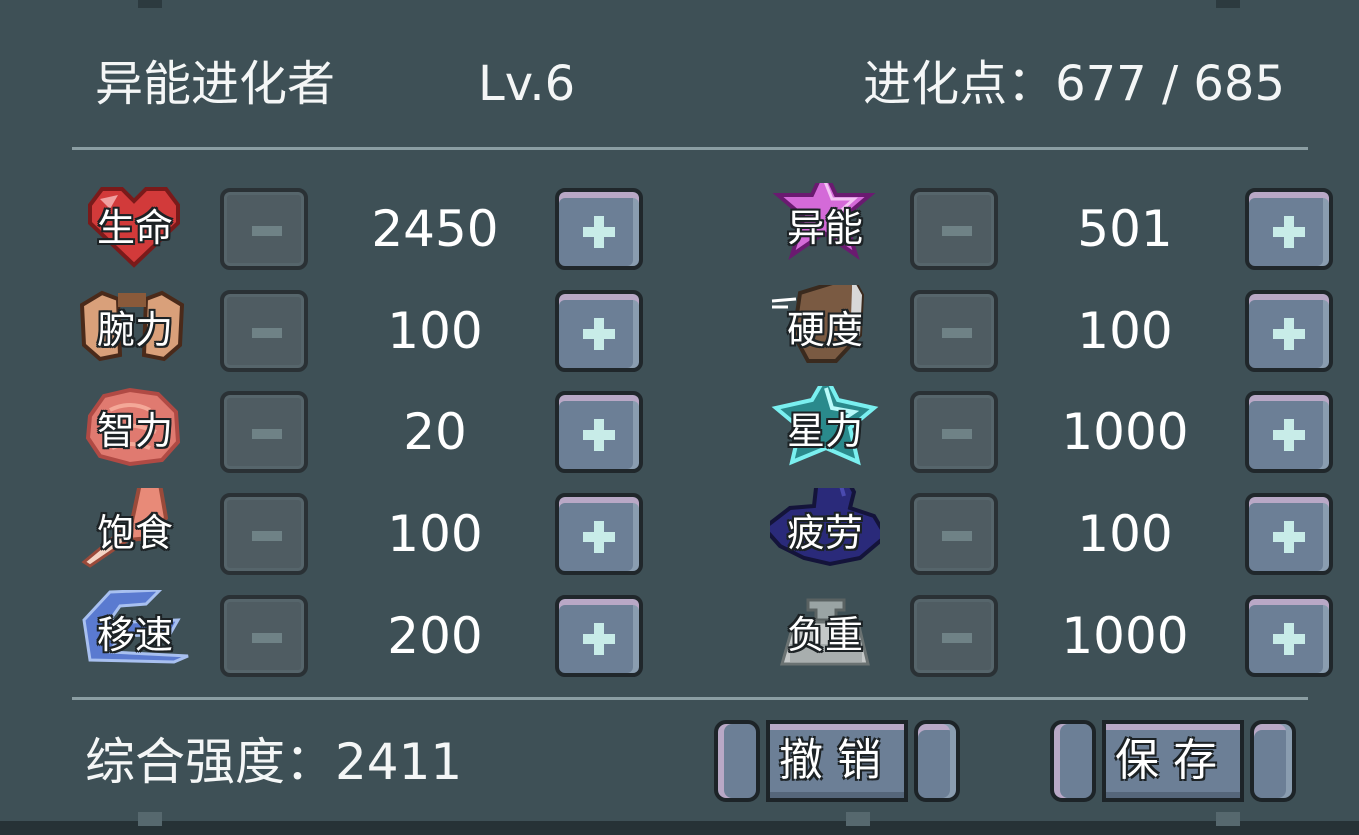 The image size is (1359, 835). I want to click on stat-value: 20, so click(435, 432).